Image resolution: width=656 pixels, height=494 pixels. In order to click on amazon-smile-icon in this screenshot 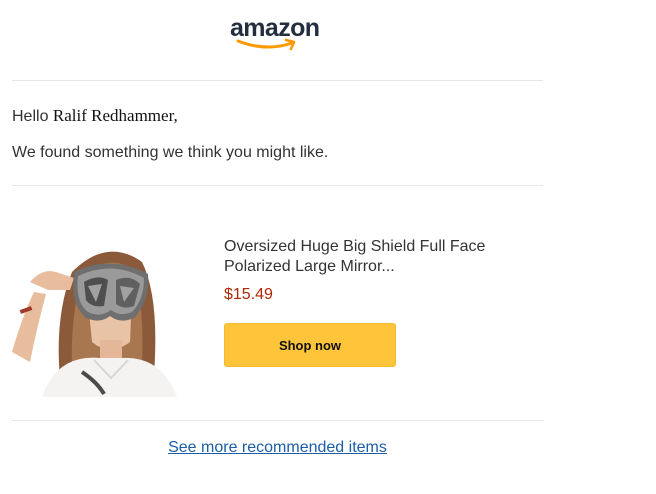, I will do `click(266, 44)`.